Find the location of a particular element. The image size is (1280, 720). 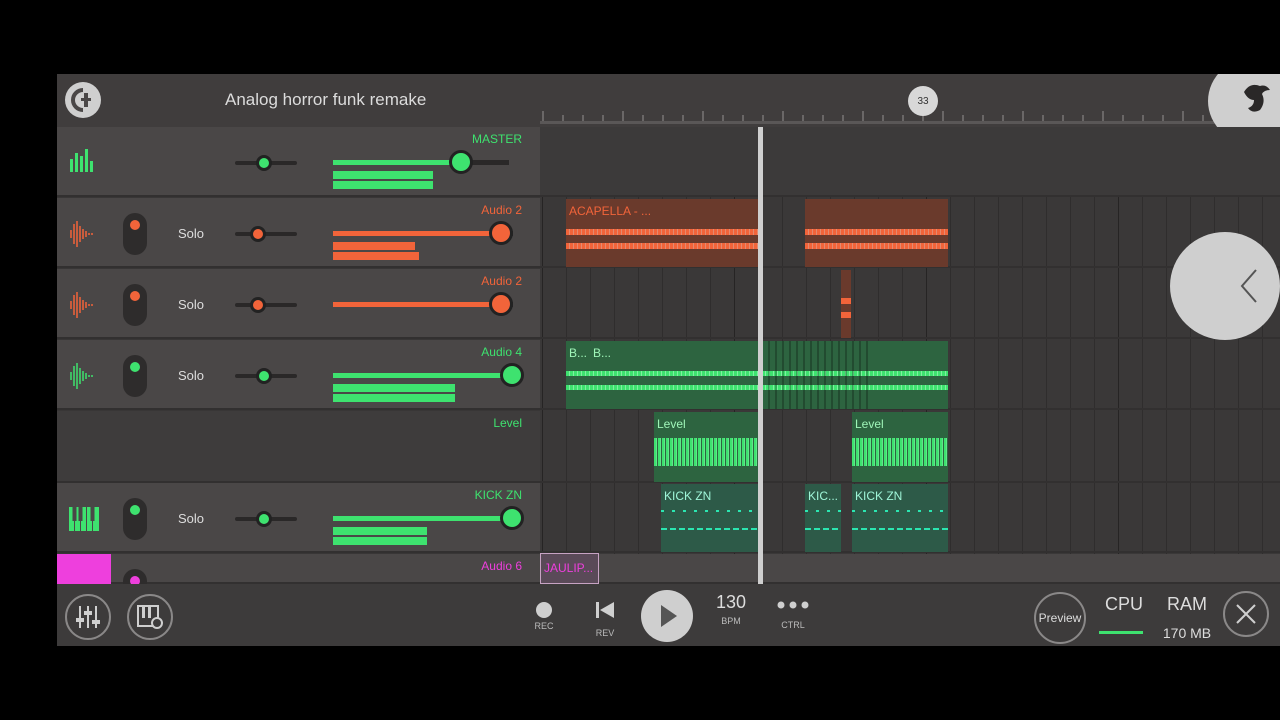

close-icon is located at coordinates (1246, 614).